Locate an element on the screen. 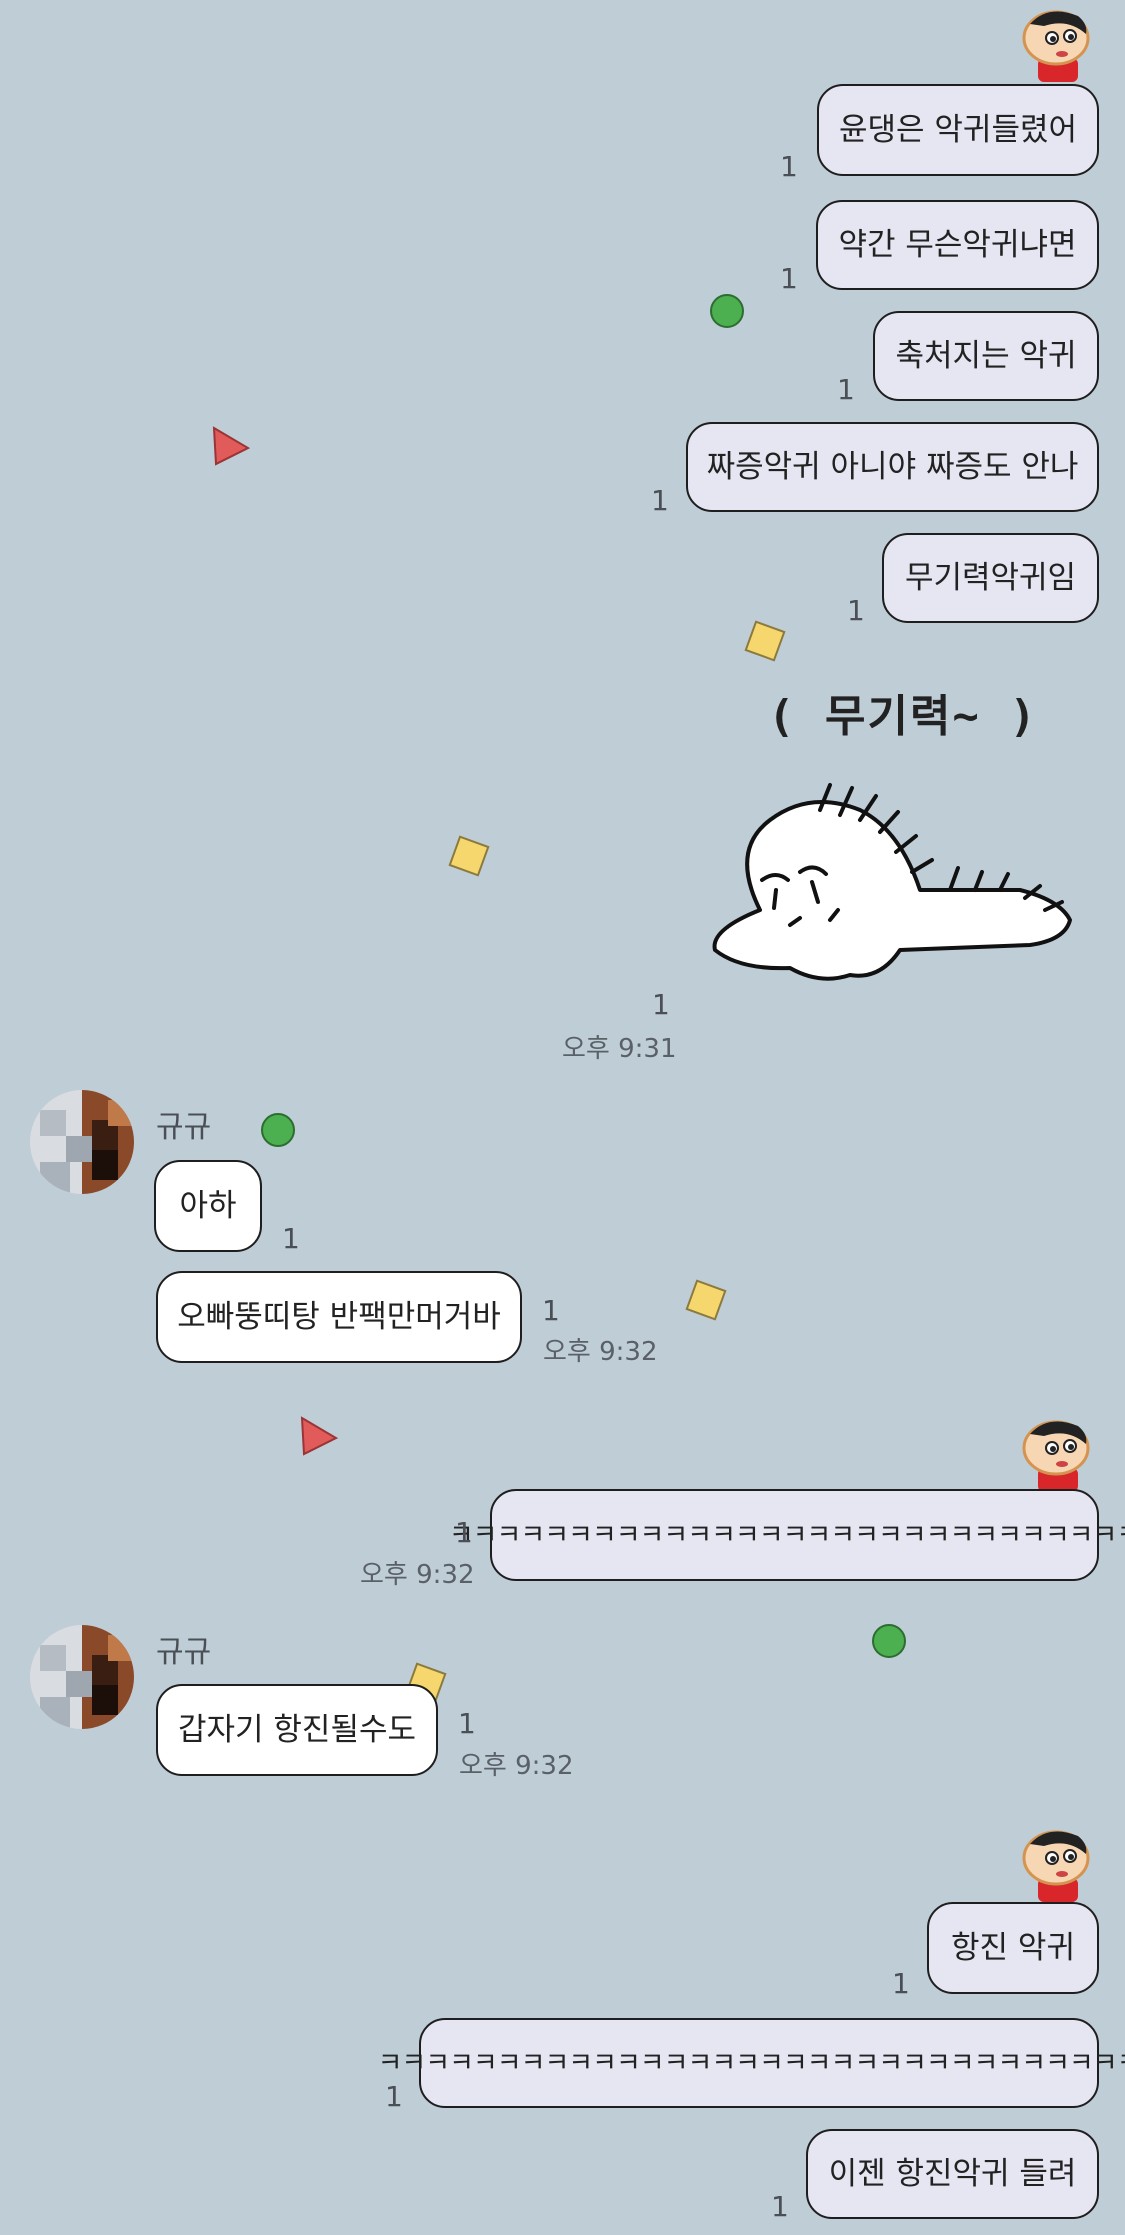 This screenshot has width=1125, height=2235. lazy-blob-sticker: ( 무기력~ ) is located at coordinates (890, 850).